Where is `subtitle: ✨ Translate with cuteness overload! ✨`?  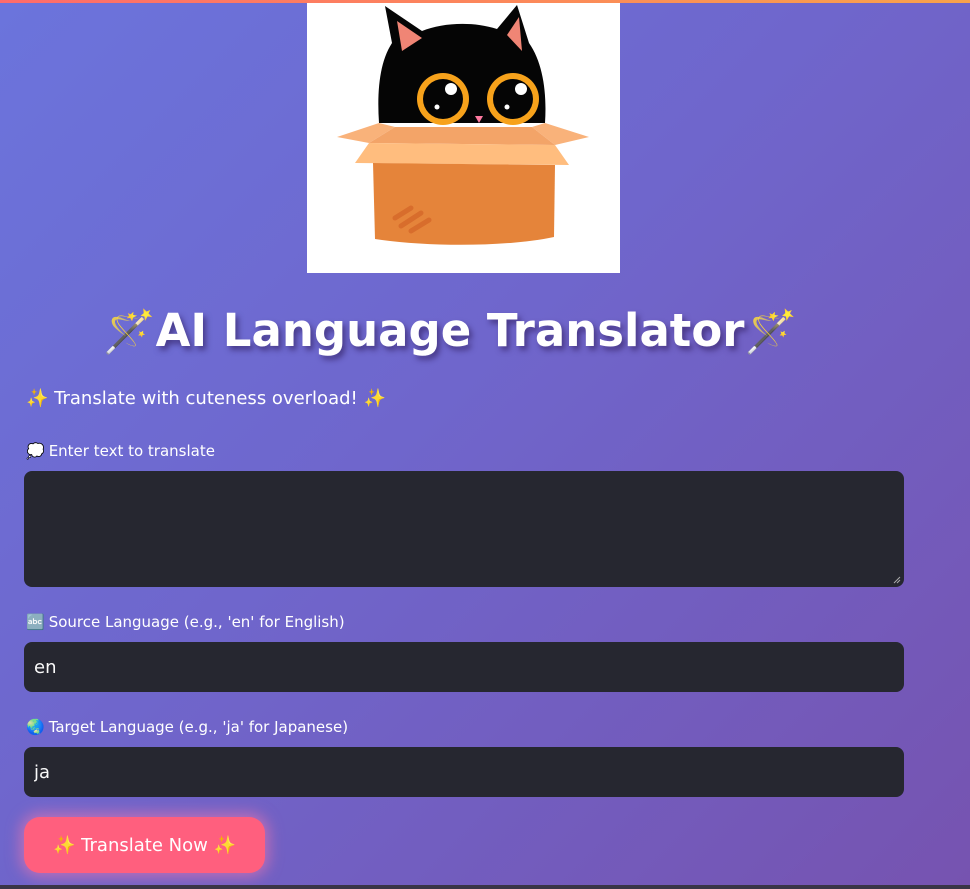
subtitle: ✨ Translate with cuteness overload! ✨ is located at coordinates (206, 399).